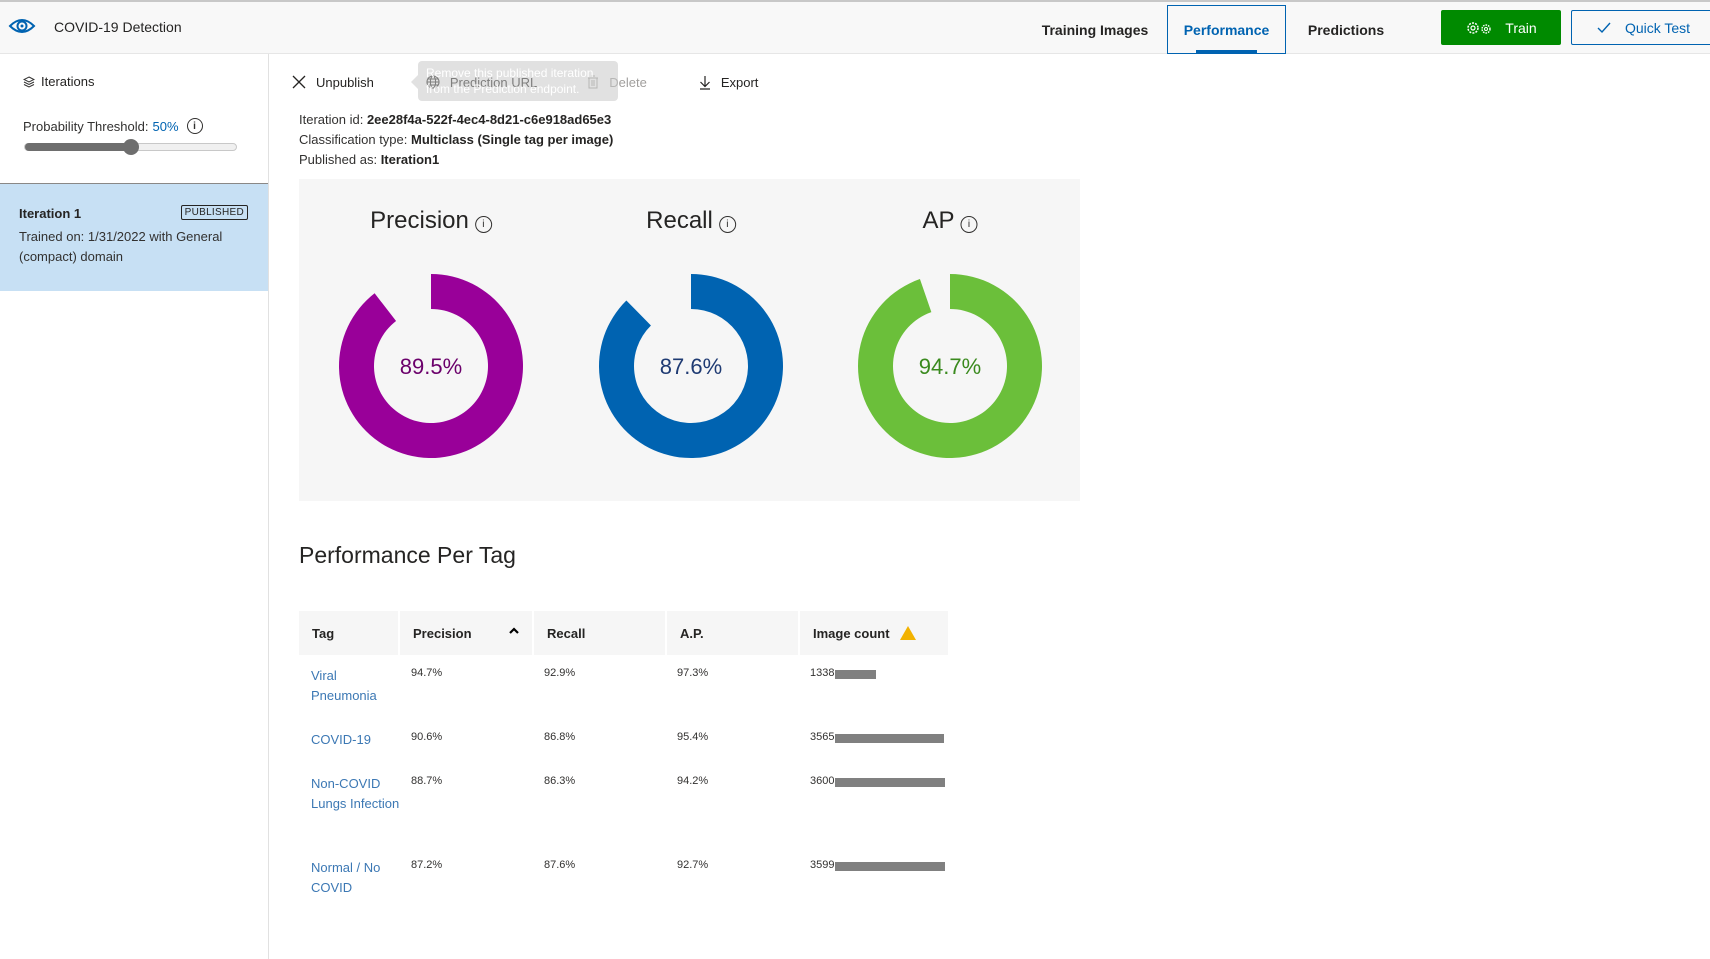 This screenshot has height=959, width=1710. I want to click on metric-title-label: Recall, so click(679, 220).